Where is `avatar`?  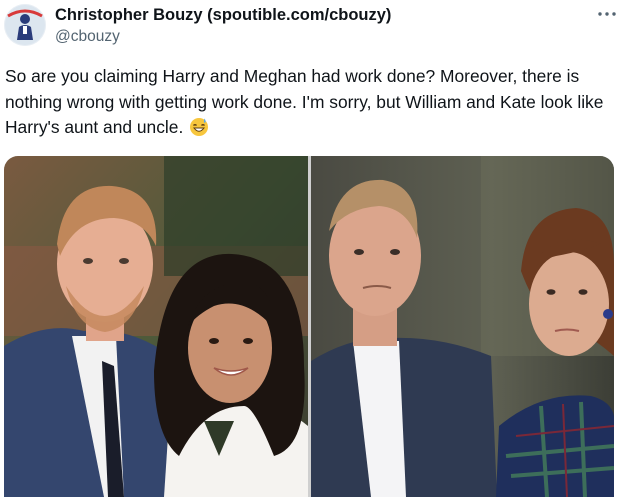 avatar is located at coordinates (25, 25).